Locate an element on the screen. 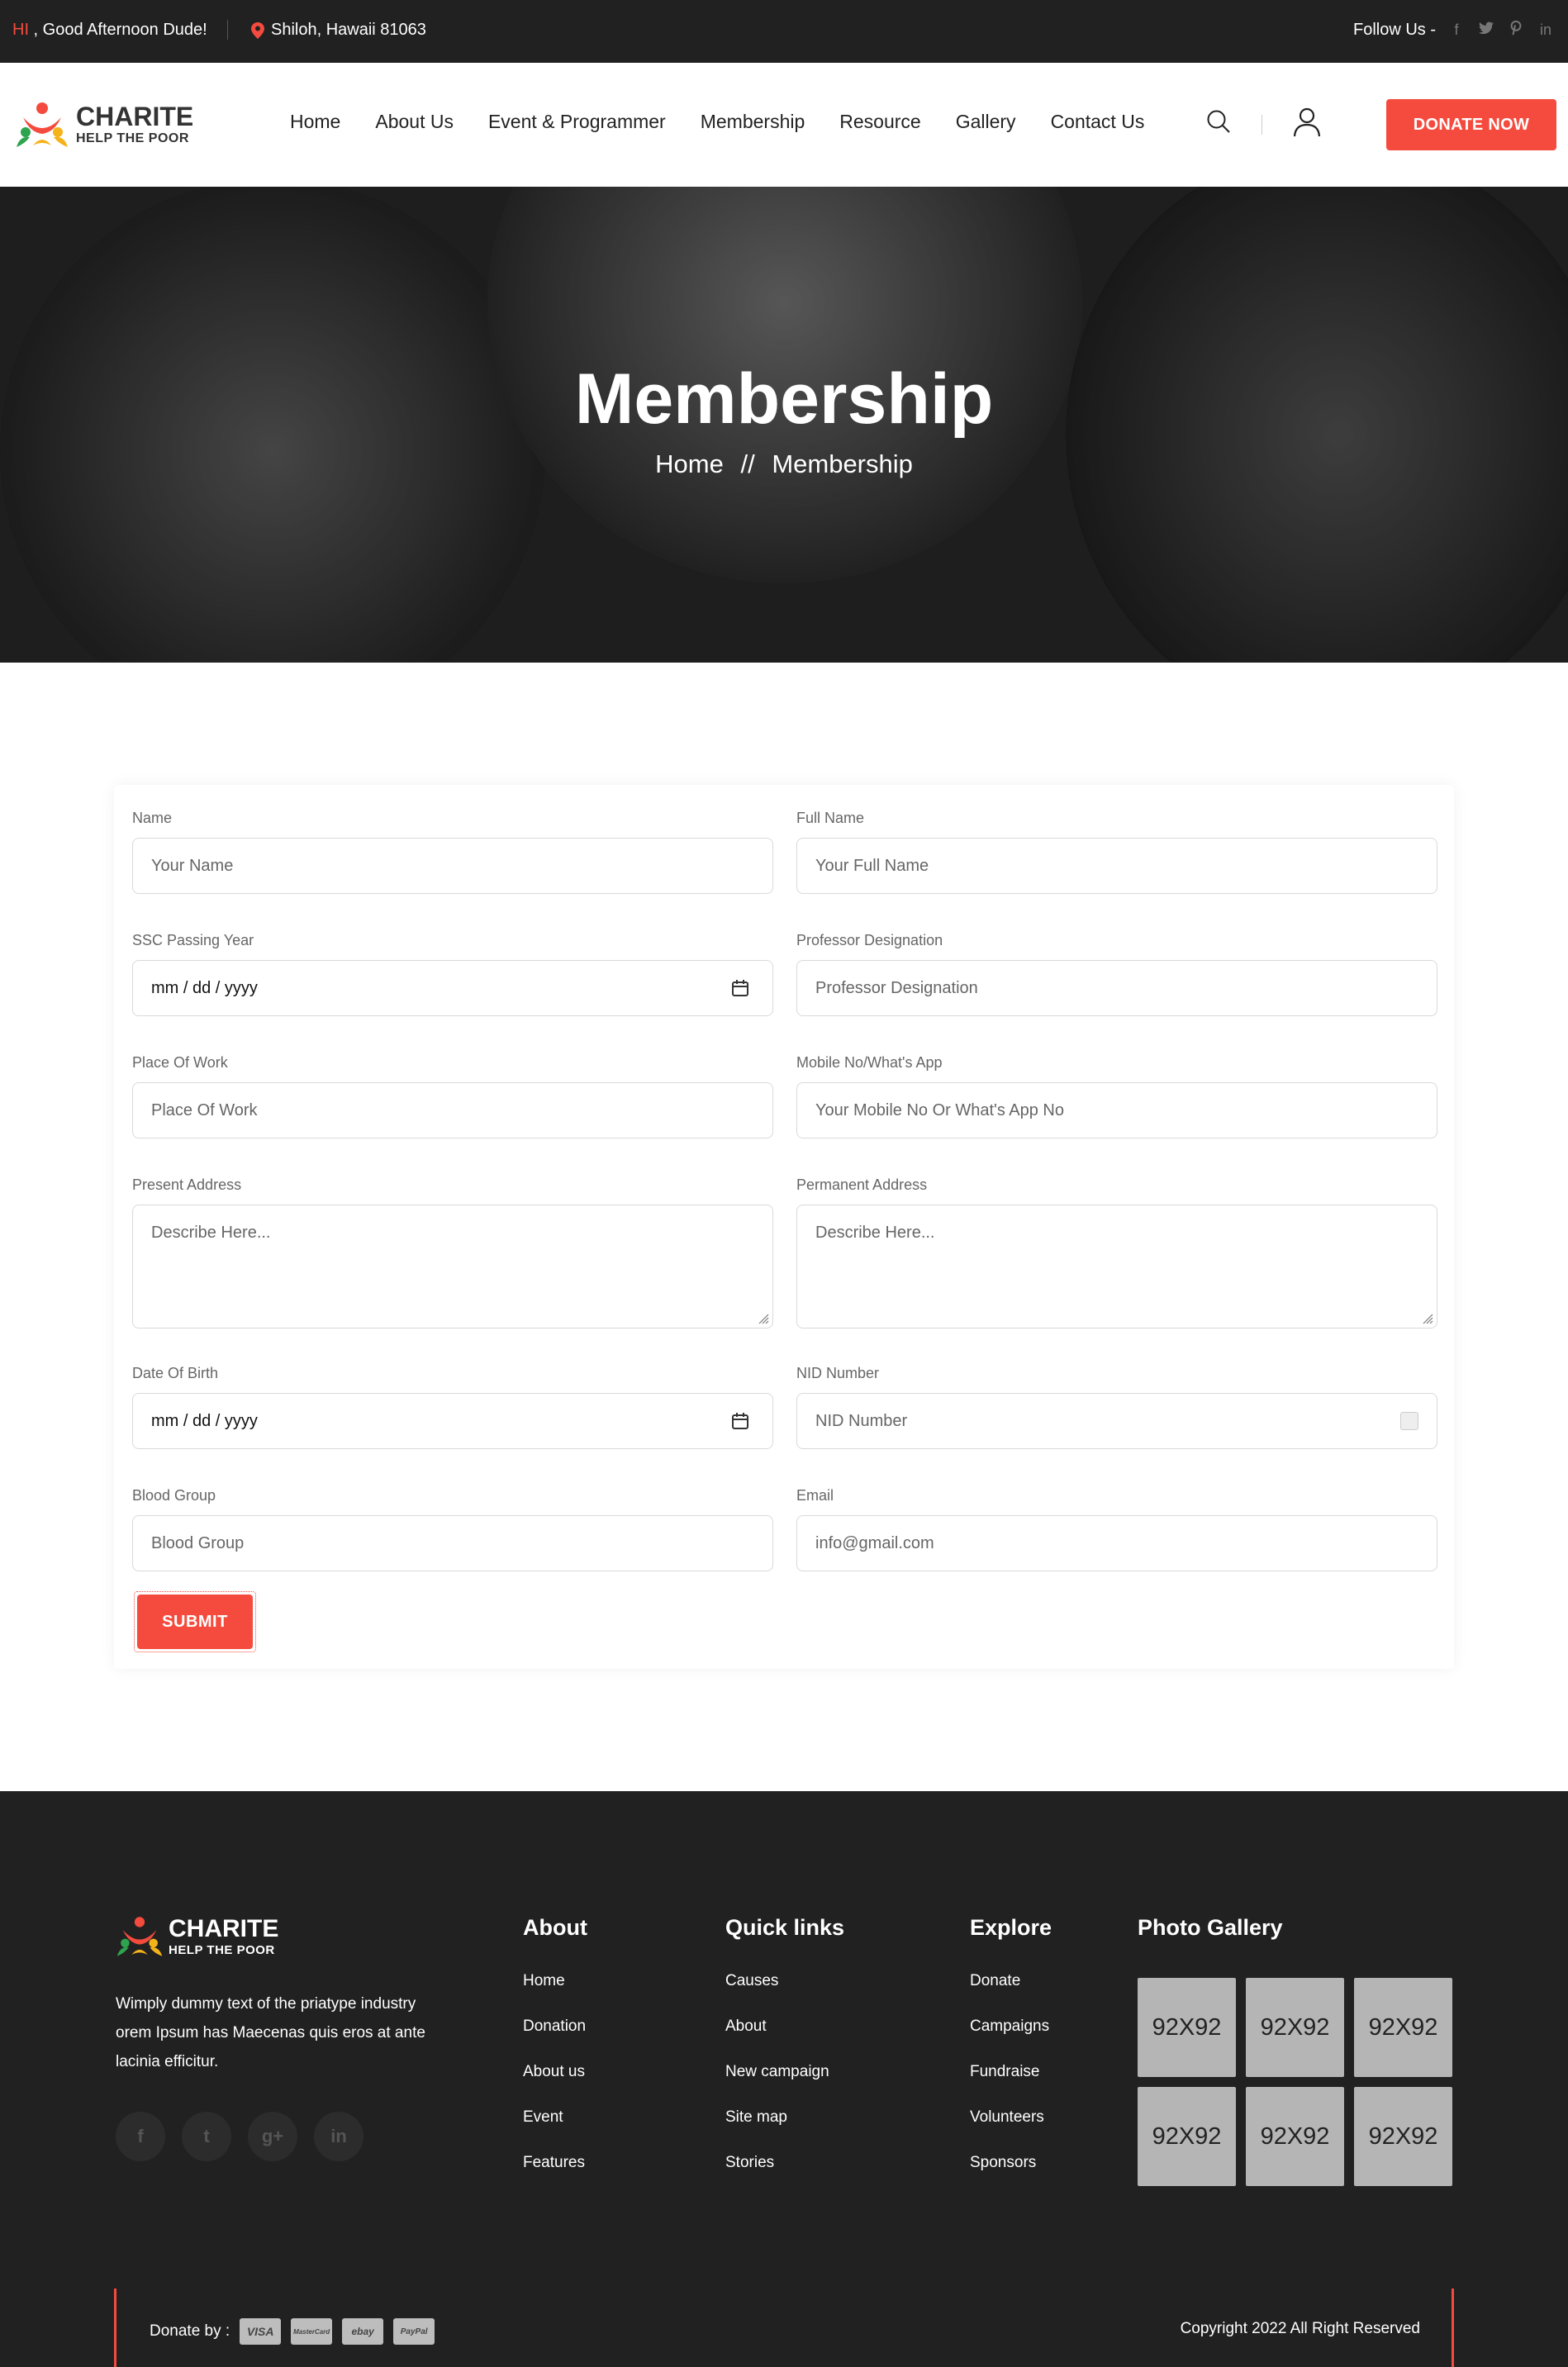 The width and height of the screenshot is (1568, 2367). footer-logo: CHARITE HELP THE POOR is located at coordinates (197, 1936).